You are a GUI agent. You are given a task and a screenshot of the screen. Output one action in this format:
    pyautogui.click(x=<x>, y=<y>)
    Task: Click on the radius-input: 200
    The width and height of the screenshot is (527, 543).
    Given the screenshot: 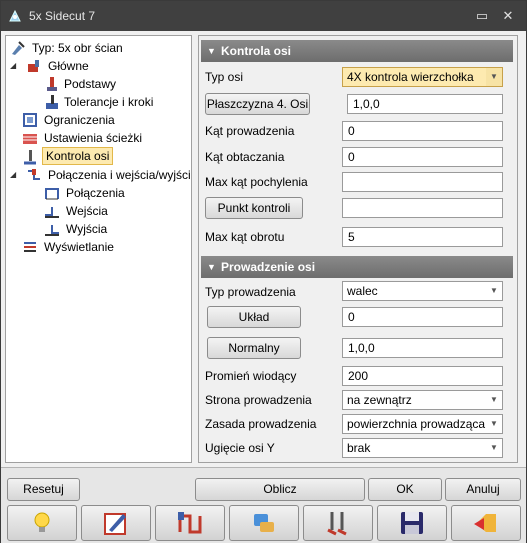 What is the action you would take?
    pyautogui.click(x=422, y=376)
    